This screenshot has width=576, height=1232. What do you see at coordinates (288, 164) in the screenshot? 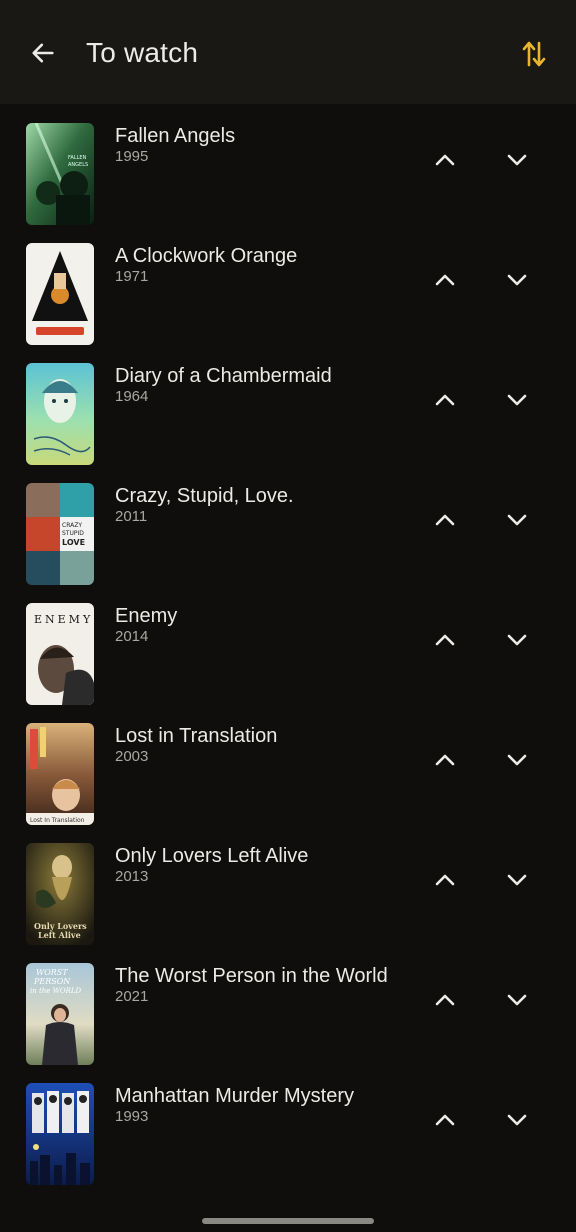
I see `list-item: FALLEN ANGELS Fallen Angels 1995` at bounding box center [288, 164].